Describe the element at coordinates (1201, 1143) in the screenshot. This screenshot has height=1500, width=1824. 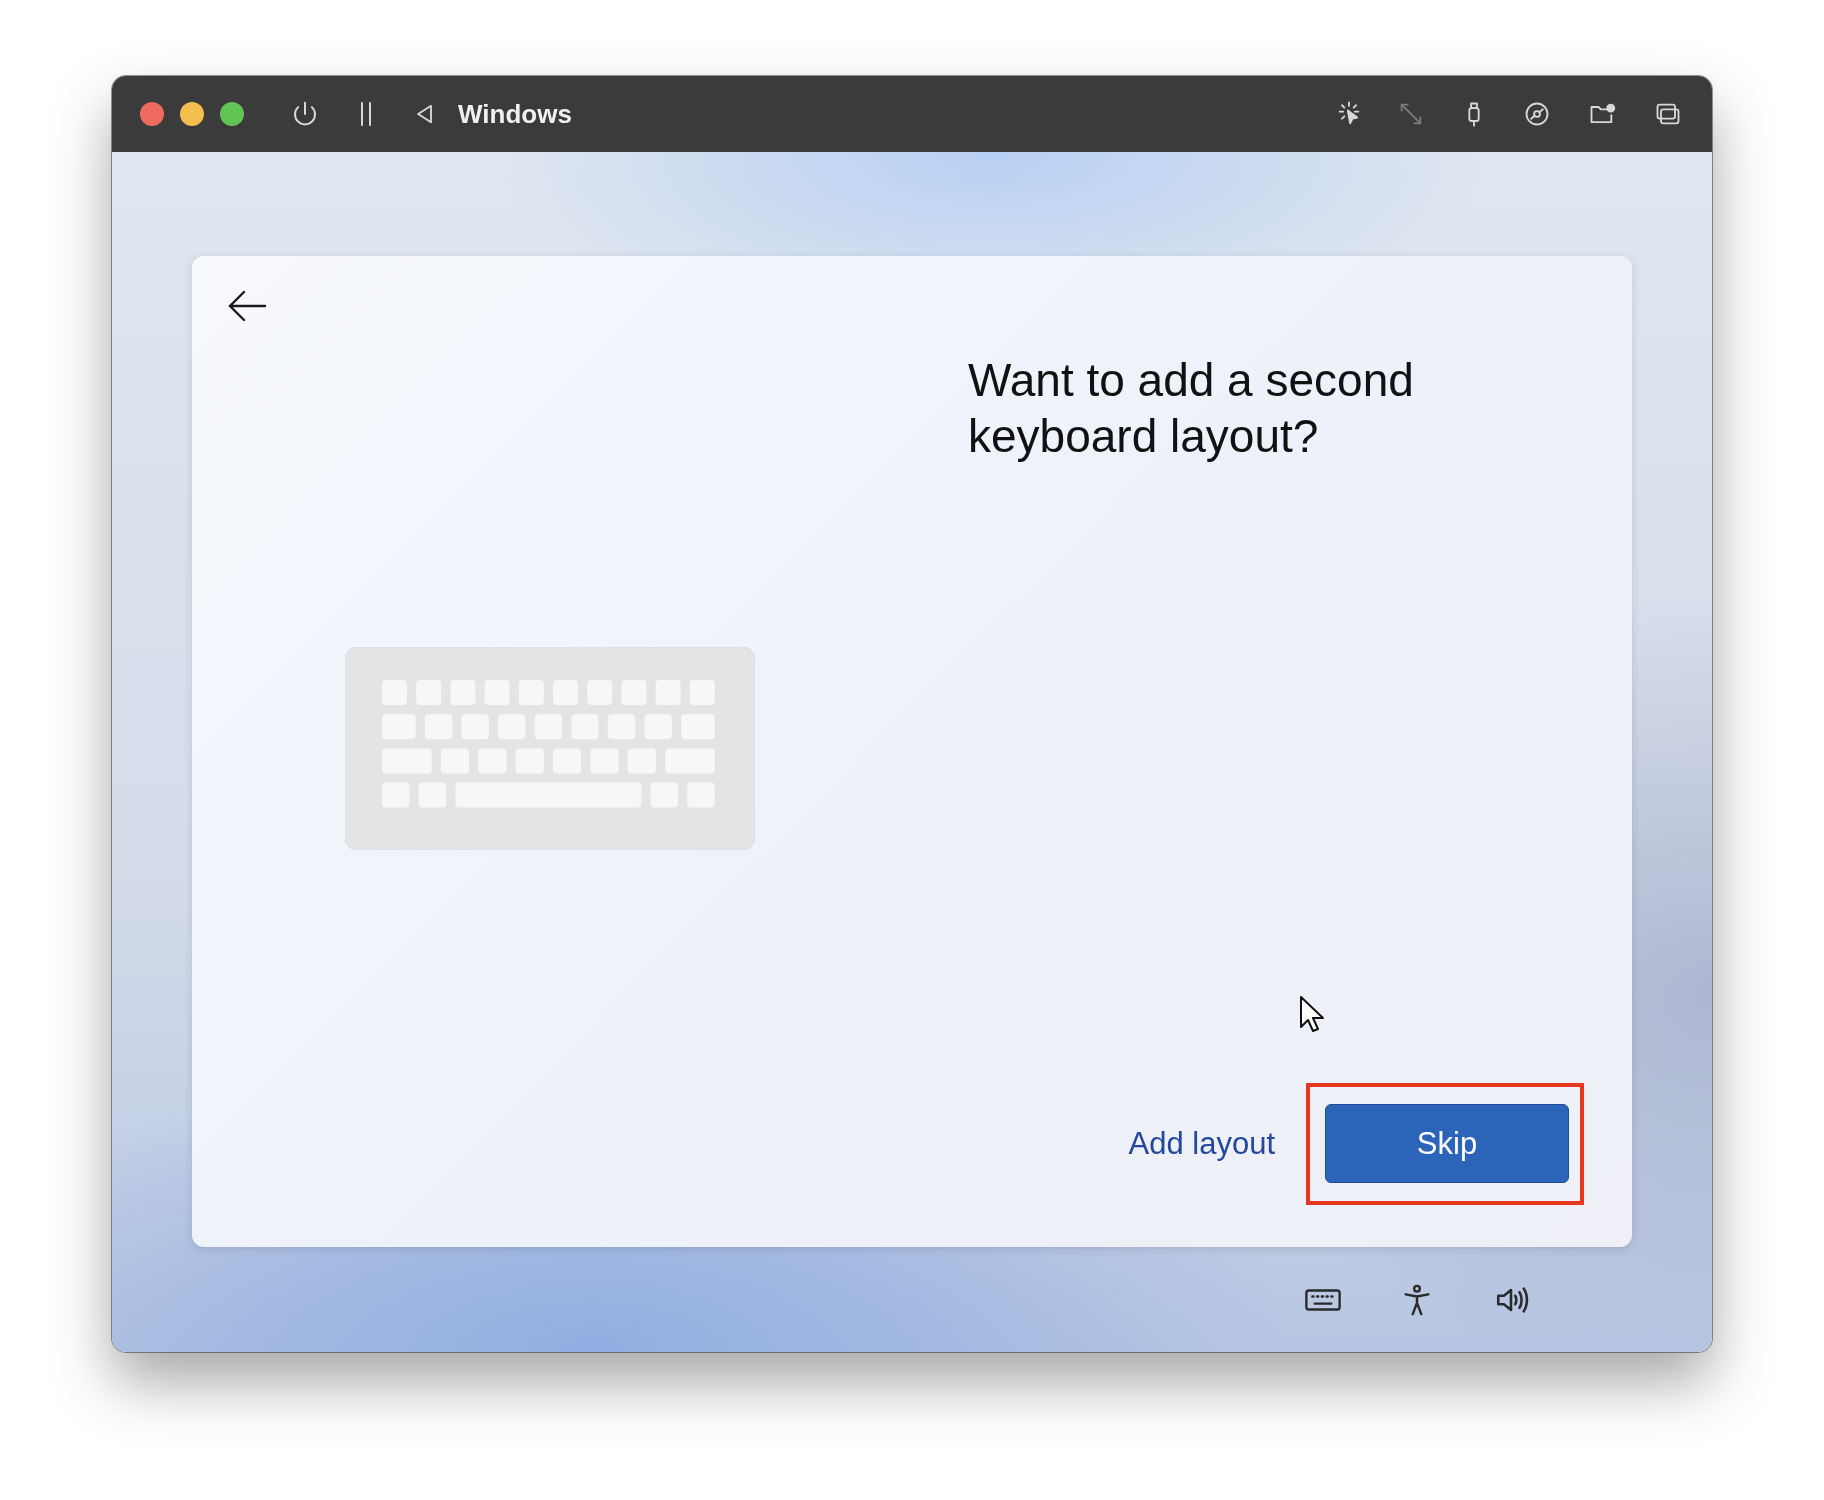
I see `add-layout-link: Add layout` at that location.